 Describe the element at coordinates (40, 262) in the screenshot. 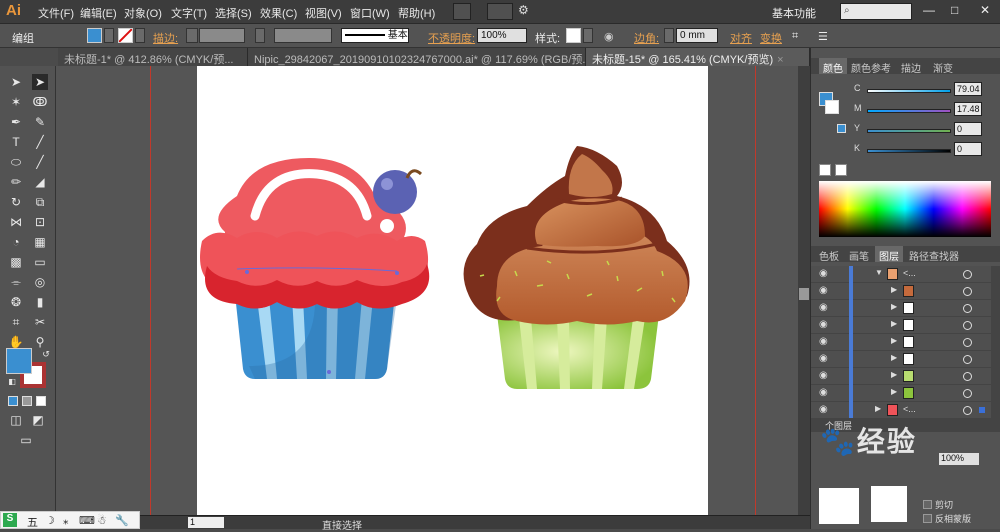

I see `gradient-tool-icon: ▭` at that location.